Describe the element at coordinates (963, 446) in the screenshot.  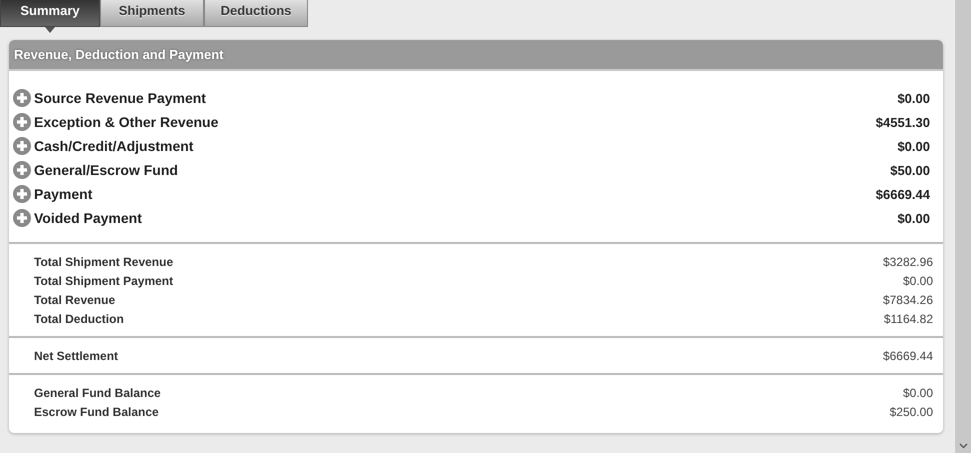
I see `scroll-down-icon` at that location.